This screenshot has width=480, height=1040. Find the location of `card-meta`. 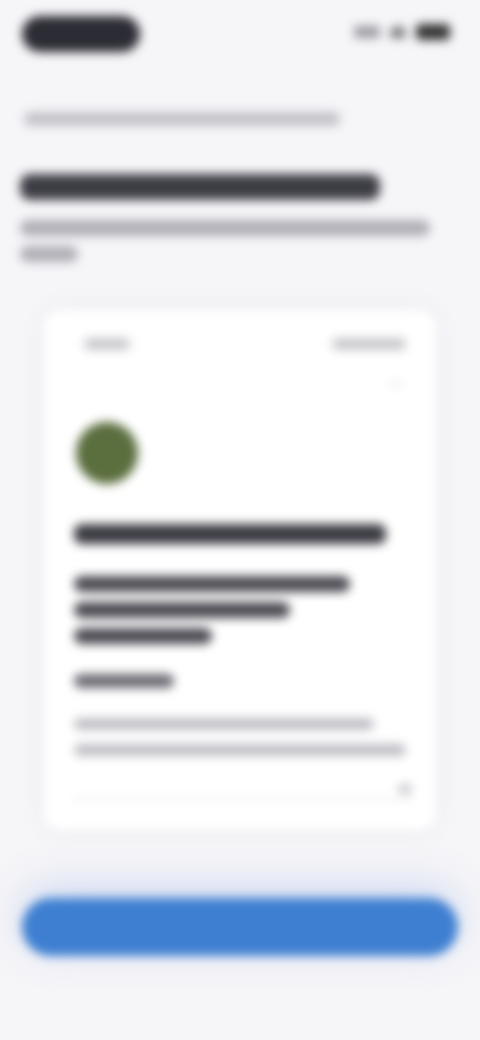

card-meta is located at coordinates (124, 681).